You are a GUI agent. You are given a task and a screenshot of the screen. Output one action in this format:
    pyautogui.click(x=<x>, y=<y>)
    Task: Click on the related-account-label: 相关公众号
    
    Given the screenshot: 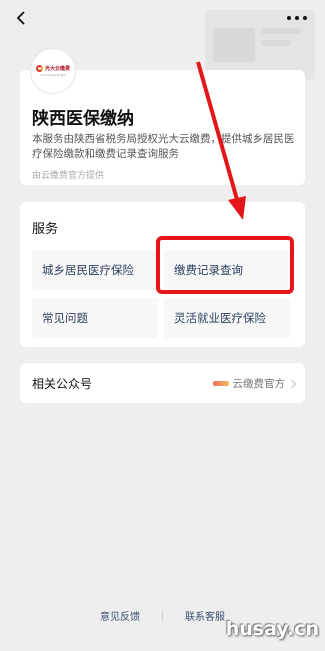 What is the action you would take?
    pyautogui.click(x=62, y=384)
    